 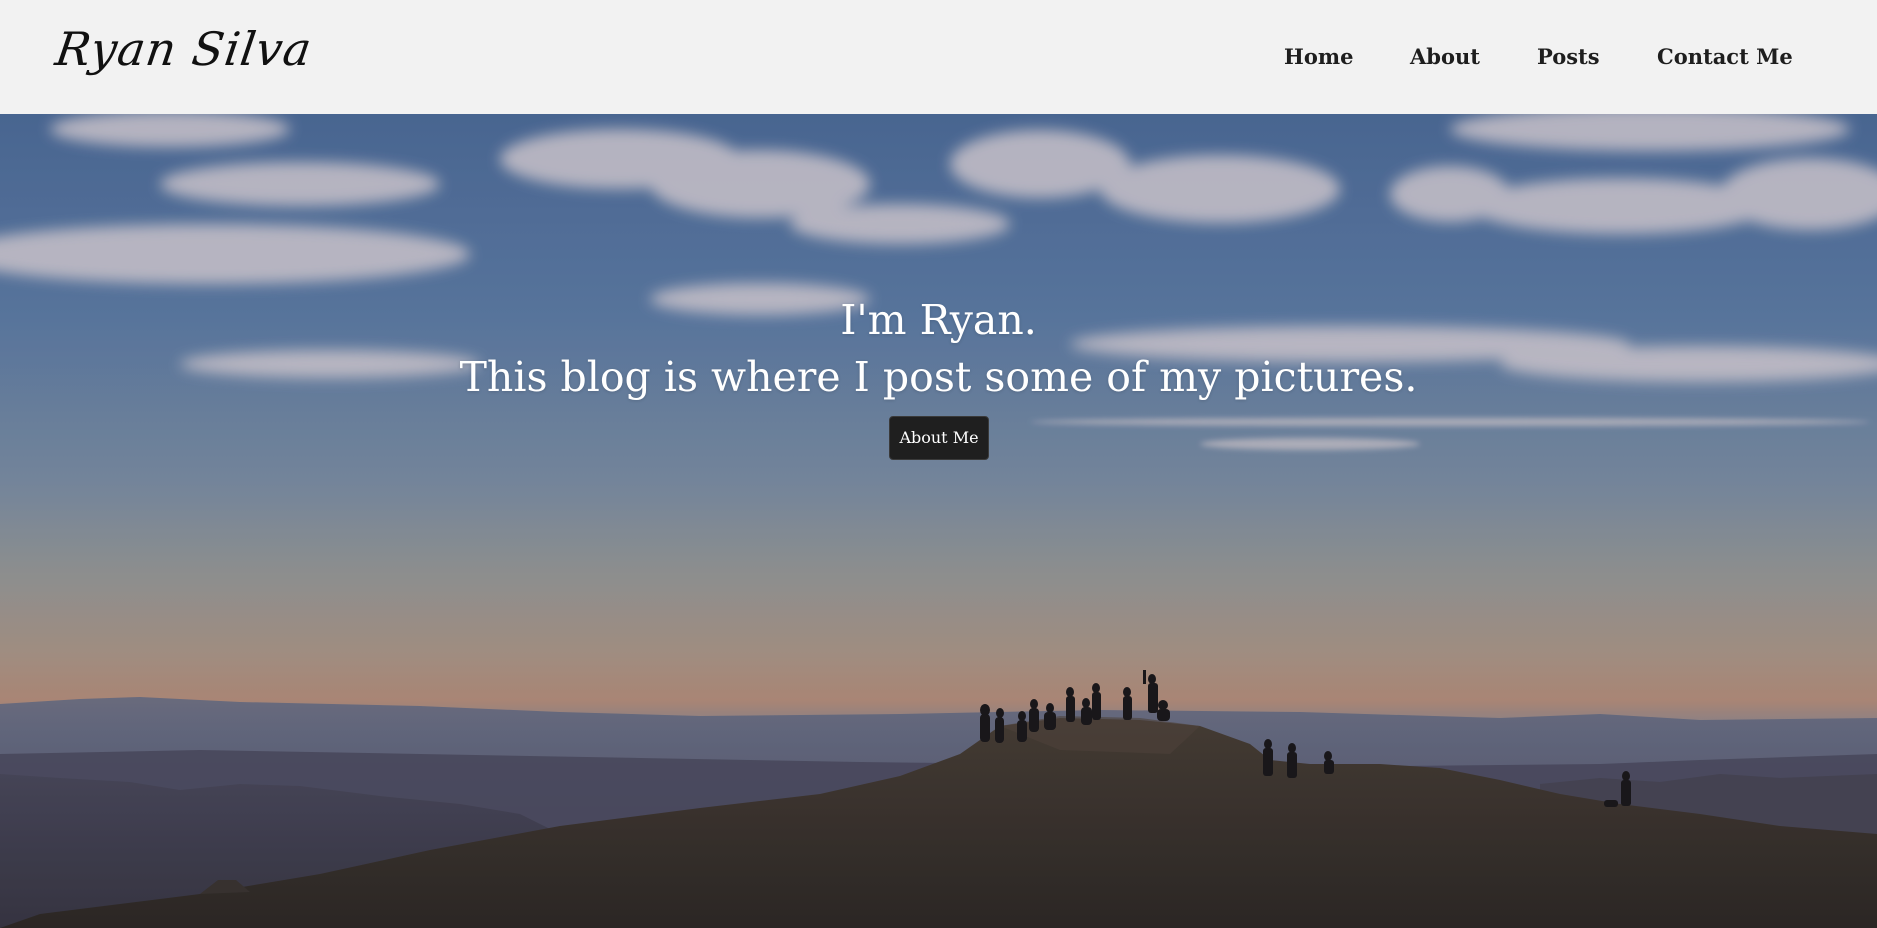 What do you see at coordinates (938, 320) in the screenshot?
I see `hero-heading-line-1: I'm Ryan.` at bounding box center [938, 320].